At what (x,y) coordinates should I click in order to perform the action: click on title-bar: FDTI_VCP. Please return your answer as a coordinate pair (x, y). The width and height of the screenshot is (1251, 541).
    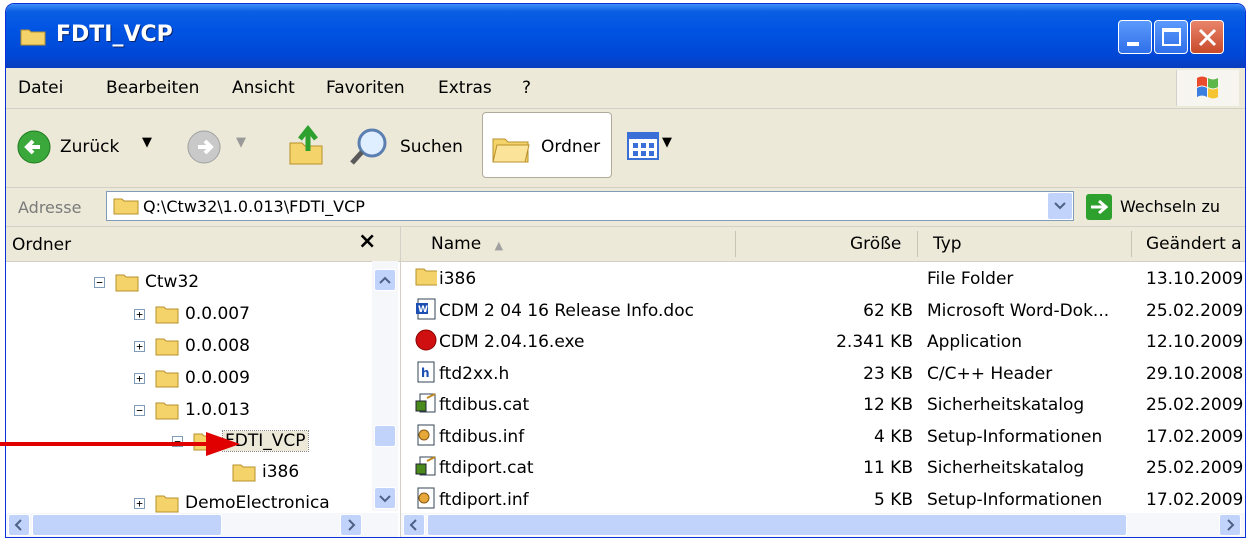
    Looking at the image, I should click on (625, 36).